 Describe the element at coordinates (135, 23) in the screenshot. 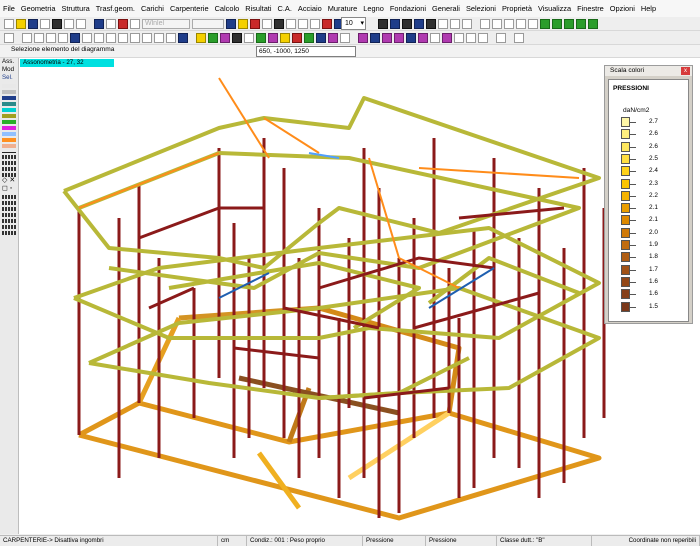

I see `zoom-icon` at that location.